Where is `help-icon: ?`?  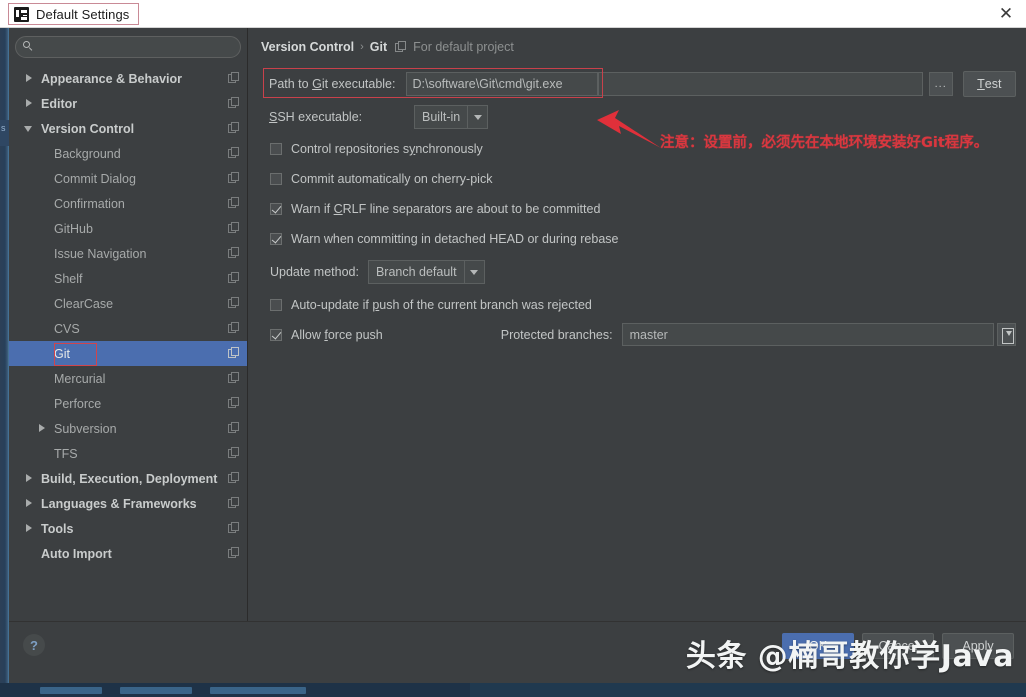 help-icon: ? is located at coordinates (34, 645).